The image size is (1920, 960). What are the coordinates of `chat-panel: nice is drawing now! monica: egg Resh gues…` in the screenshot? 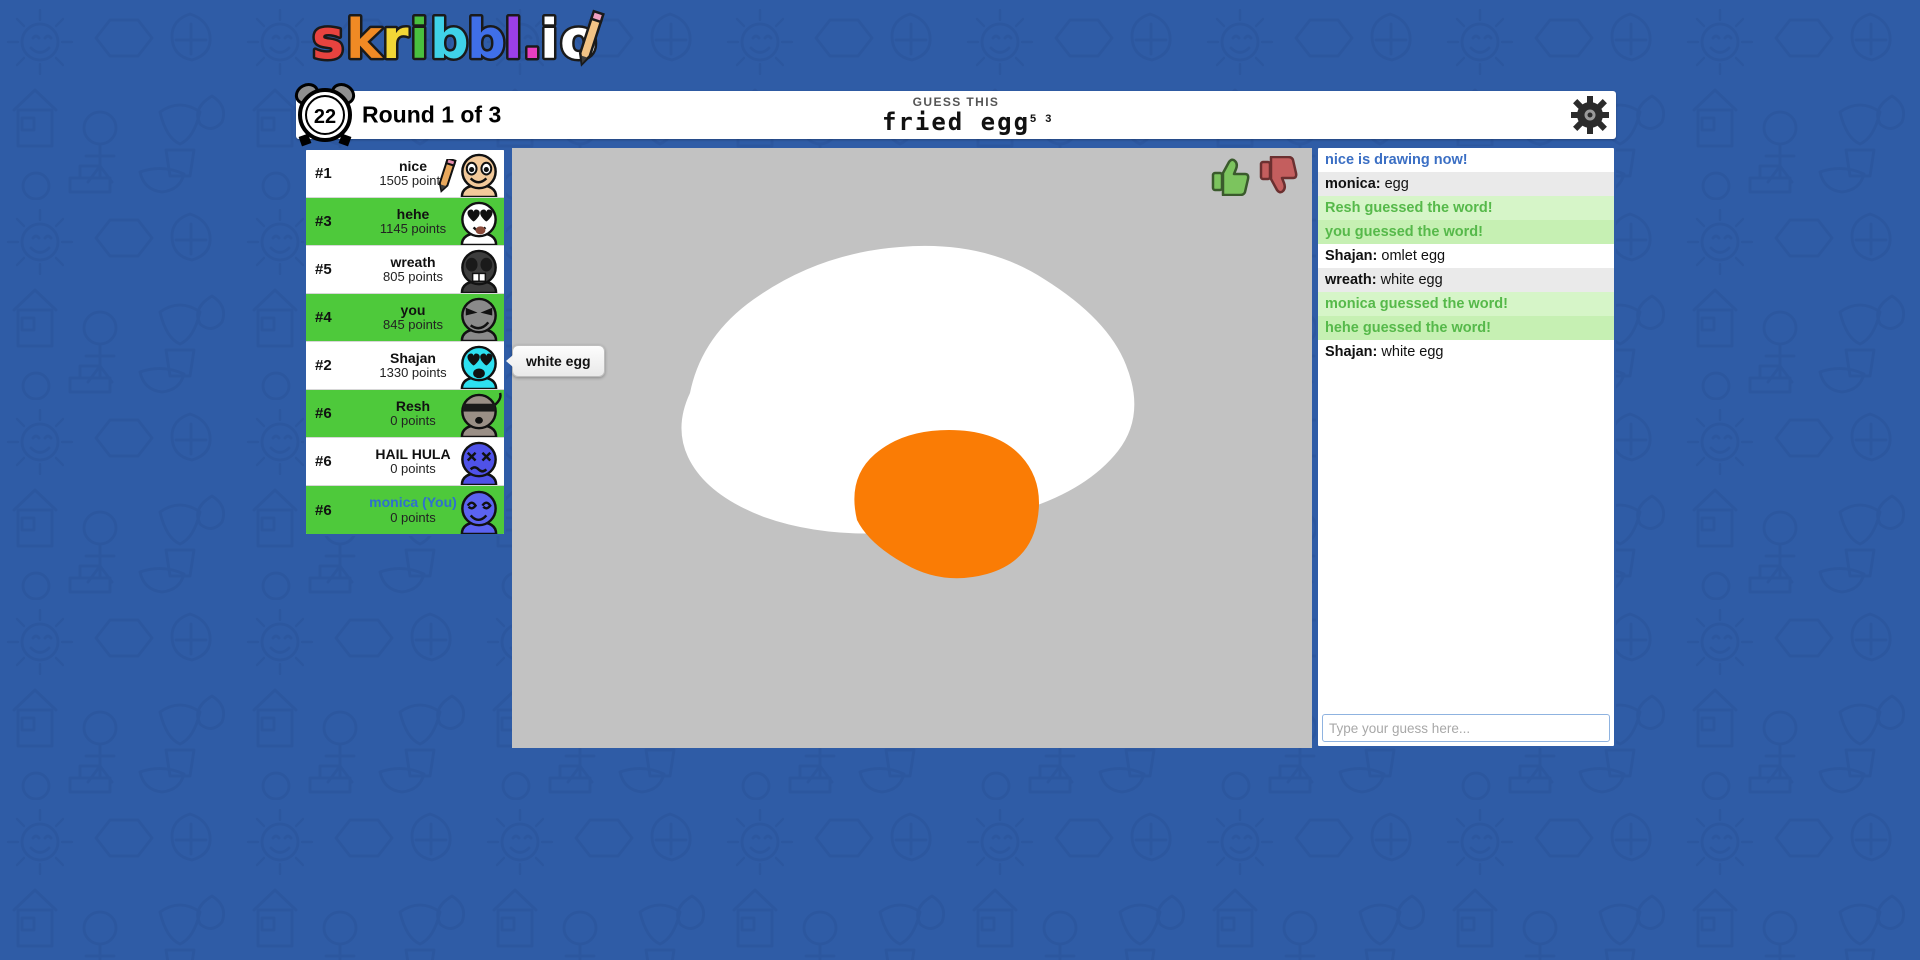 It's located at (1466, 447).